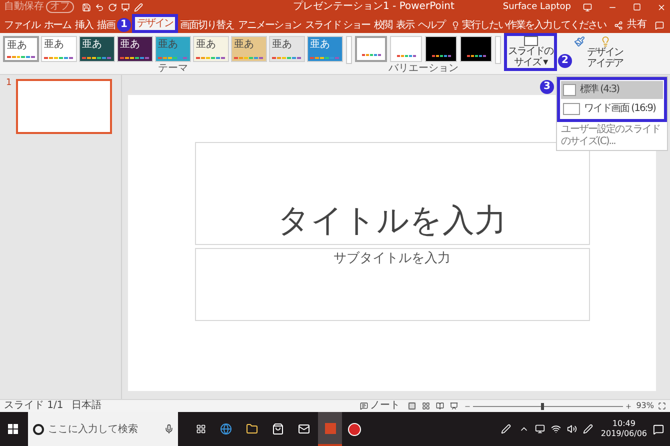 The image size is (670, 446). Describe the element at coordinates (531, 41) in the screenshot. I see `slide-icon` at that location.